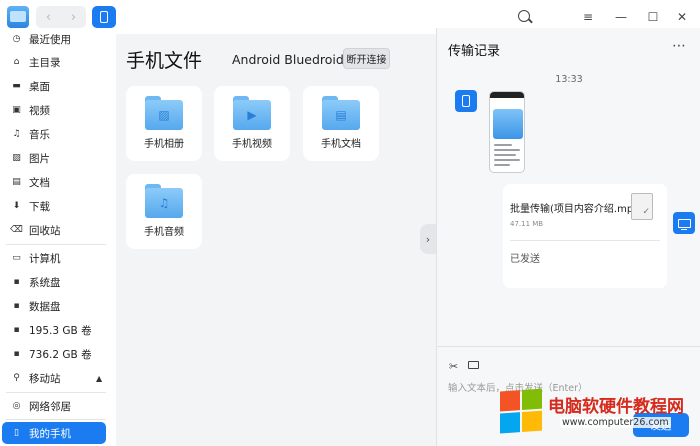  What do you see at coordinates (60, 354) in the screenshot?
I see `sidebar-item-label: 736.2 GB 卷` at bounding box center [60, 354].